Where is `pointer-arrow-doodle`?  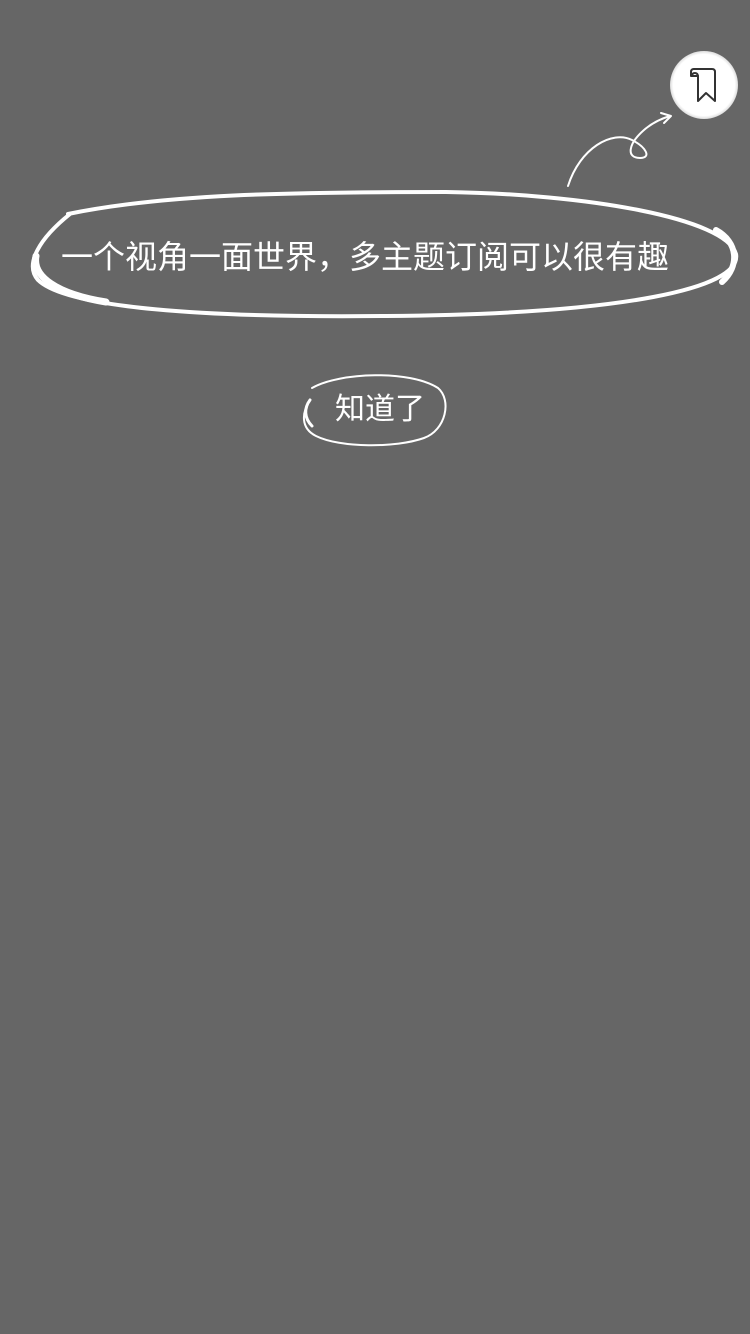 pointer-arrow-doodle is located at coordinates (619, 149).